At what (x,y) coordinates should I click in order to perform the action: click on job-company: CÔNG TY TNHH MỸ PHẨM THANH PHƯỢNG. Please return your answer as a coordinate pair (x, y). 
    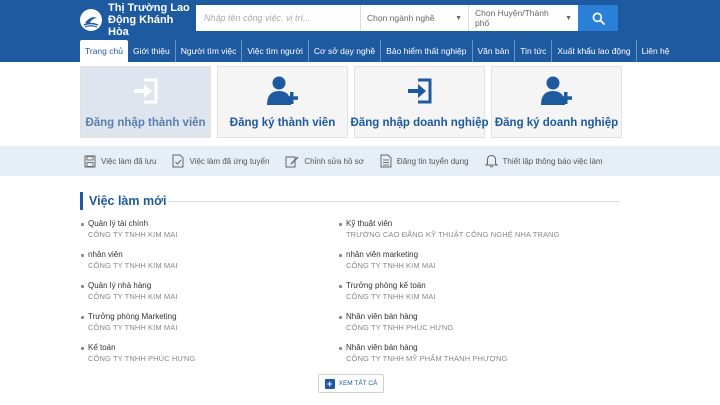
    Looking at the image, I should click on (427, 358).